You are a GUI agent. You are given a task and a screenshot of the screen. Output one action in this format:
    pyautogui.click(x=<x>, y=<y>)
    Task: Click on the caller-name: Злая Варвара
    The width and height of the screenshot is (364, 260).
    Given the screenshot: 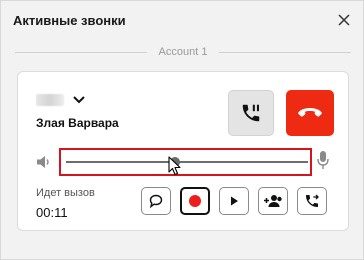 What is the action you would take?
    pyautogui.click(x=77, y=123)
    